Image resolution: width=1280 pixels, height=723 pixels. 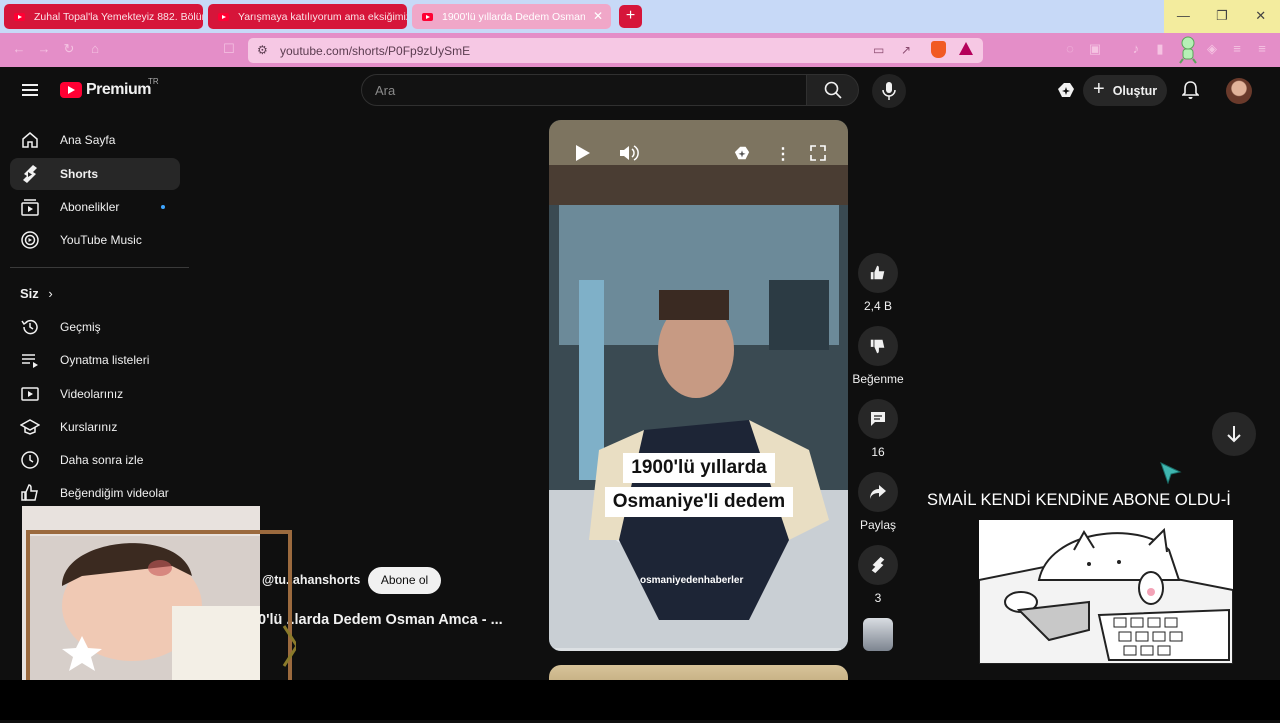 I want to click on sidebar-item-courses: Kurslarınız, so click(x=95, y=427).